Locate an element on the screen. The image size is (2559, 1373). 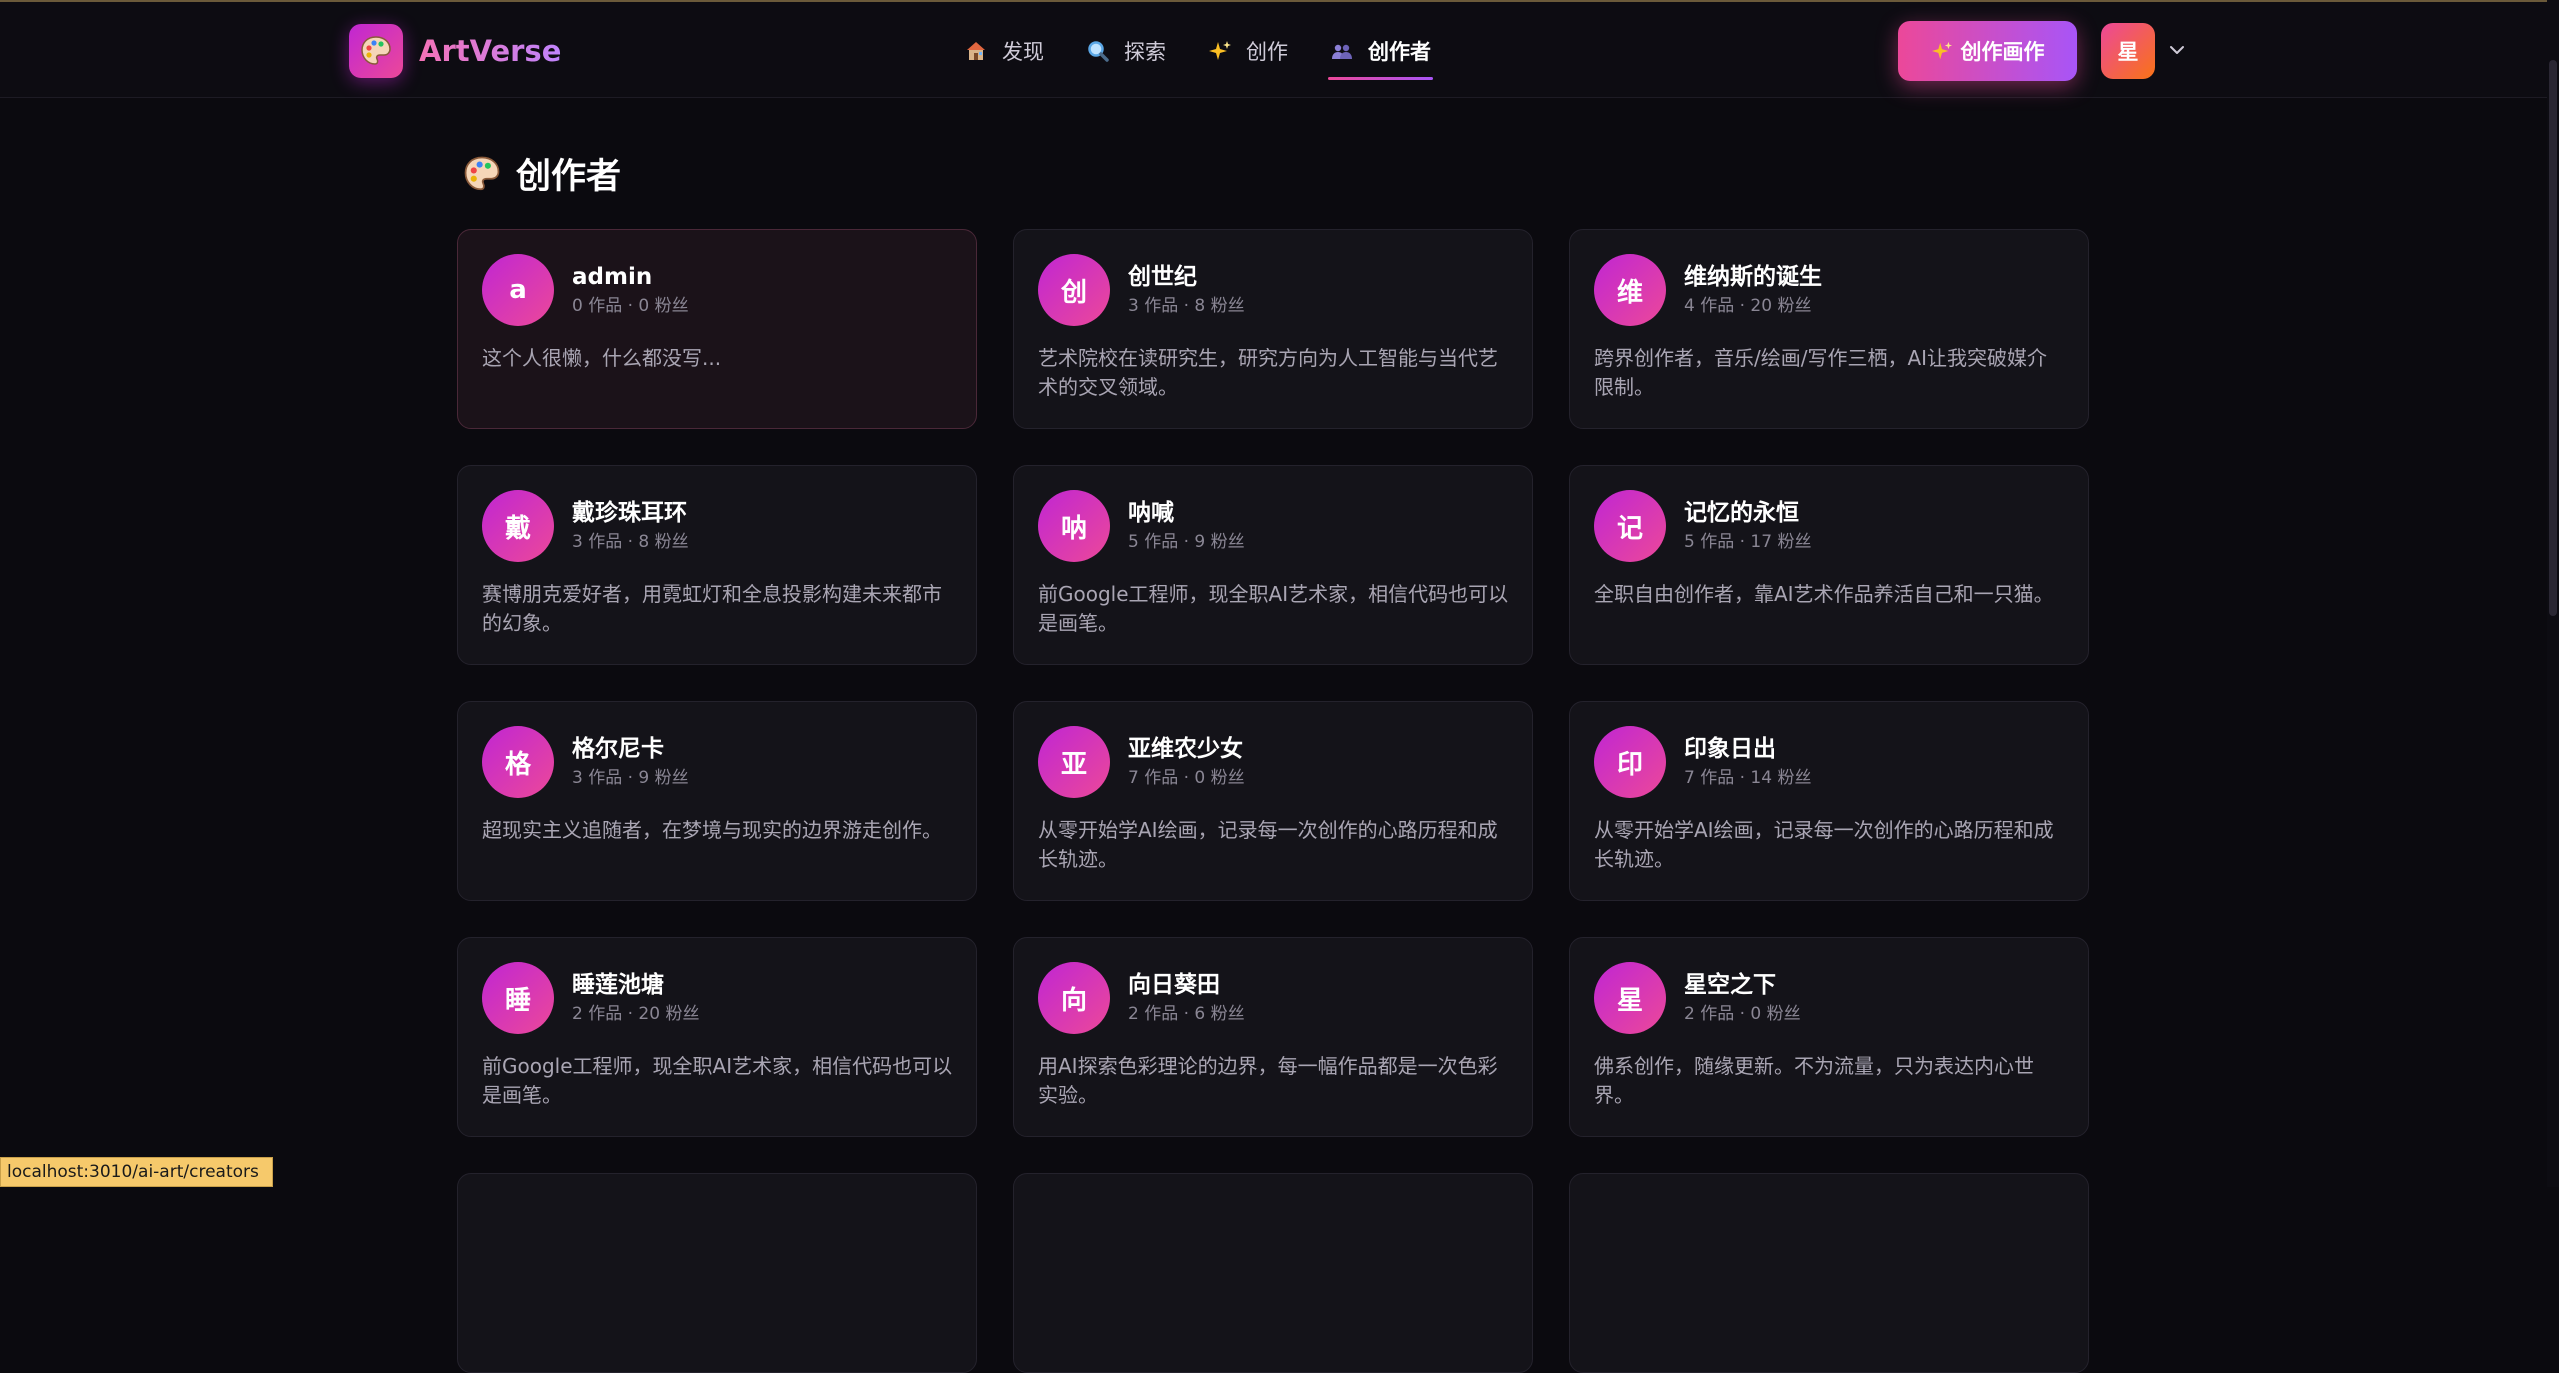
creator-name: 记忆的永恒 is located at coordinates (1741, 513).